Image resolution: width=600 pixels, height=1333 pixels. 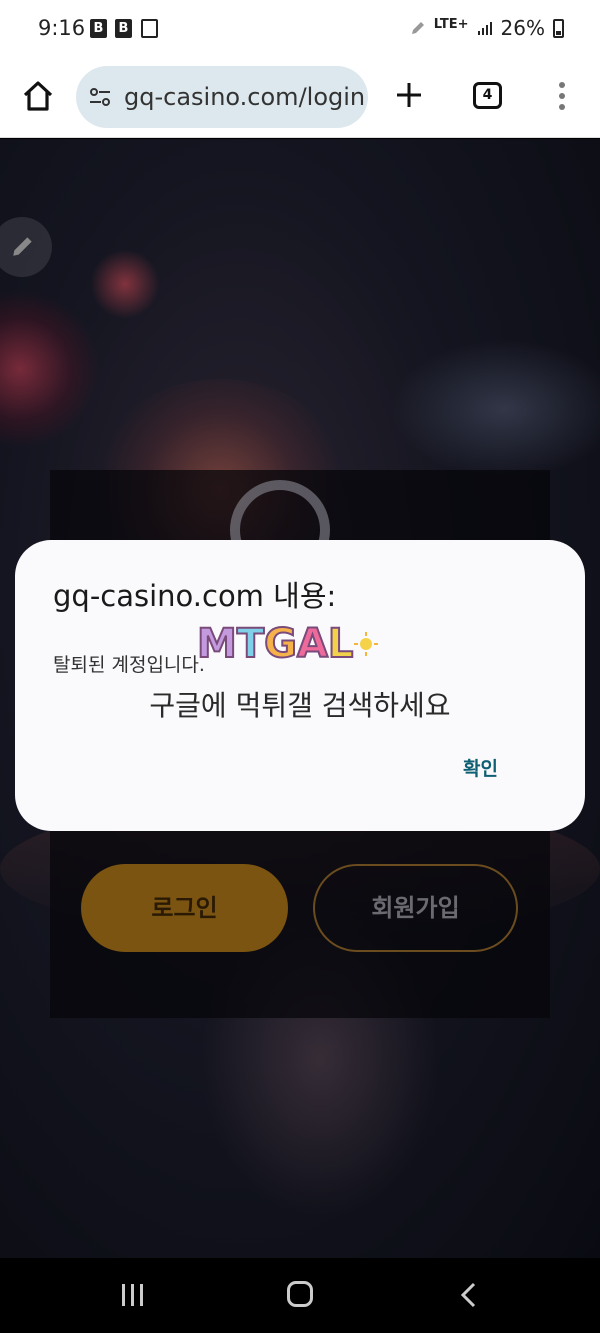 What do you see at coordinates (417, 28) in the screenshot?
I see `pen-status-icon` at bounding box center [417, 28].